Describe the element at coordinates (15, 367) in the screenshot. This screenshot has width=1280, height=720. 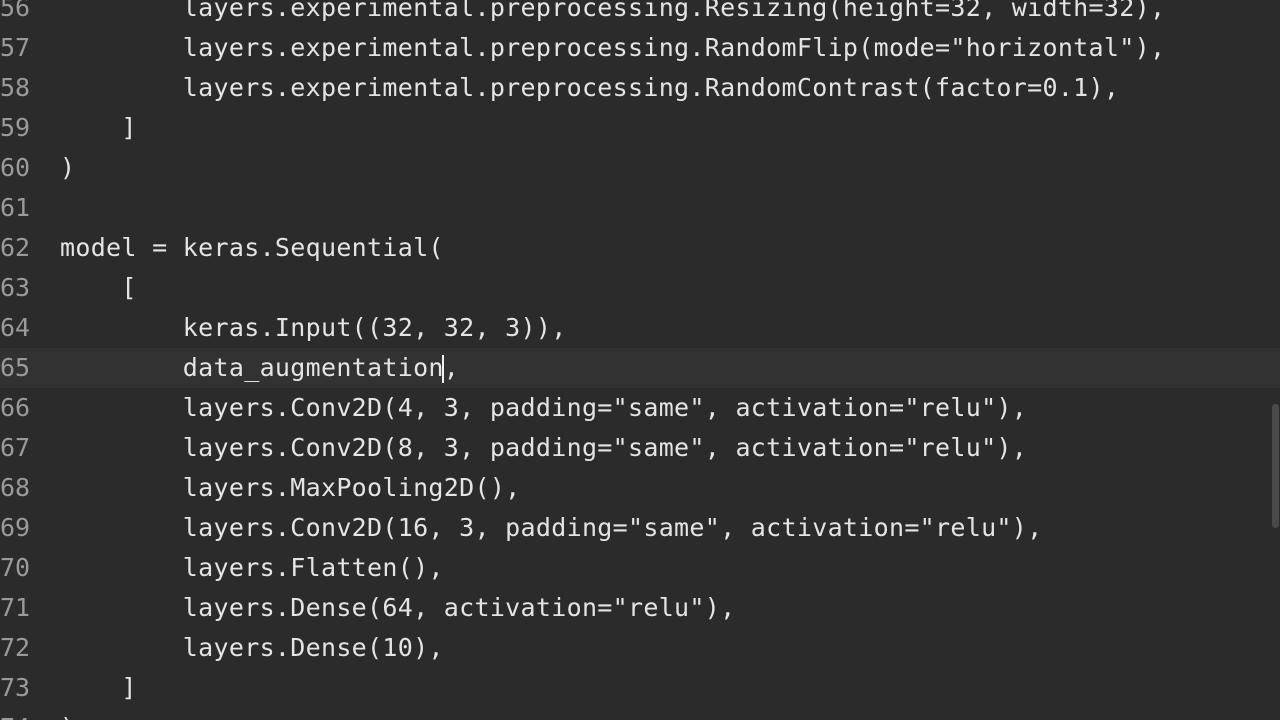
I see `line-number: 65` at that location.